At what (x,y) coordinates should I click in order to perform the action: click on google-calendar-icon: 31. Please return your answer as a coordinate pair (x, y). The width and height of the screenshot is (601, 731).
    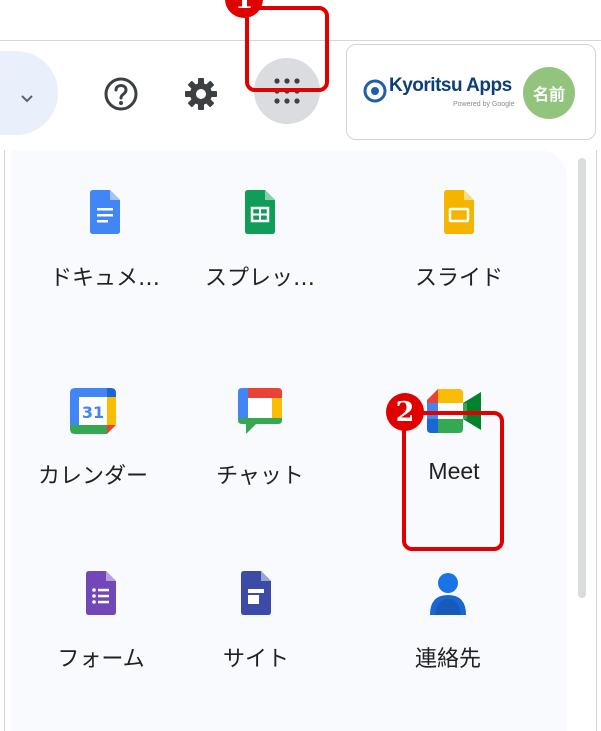
    Looking at the image, I should click on (93, 411).